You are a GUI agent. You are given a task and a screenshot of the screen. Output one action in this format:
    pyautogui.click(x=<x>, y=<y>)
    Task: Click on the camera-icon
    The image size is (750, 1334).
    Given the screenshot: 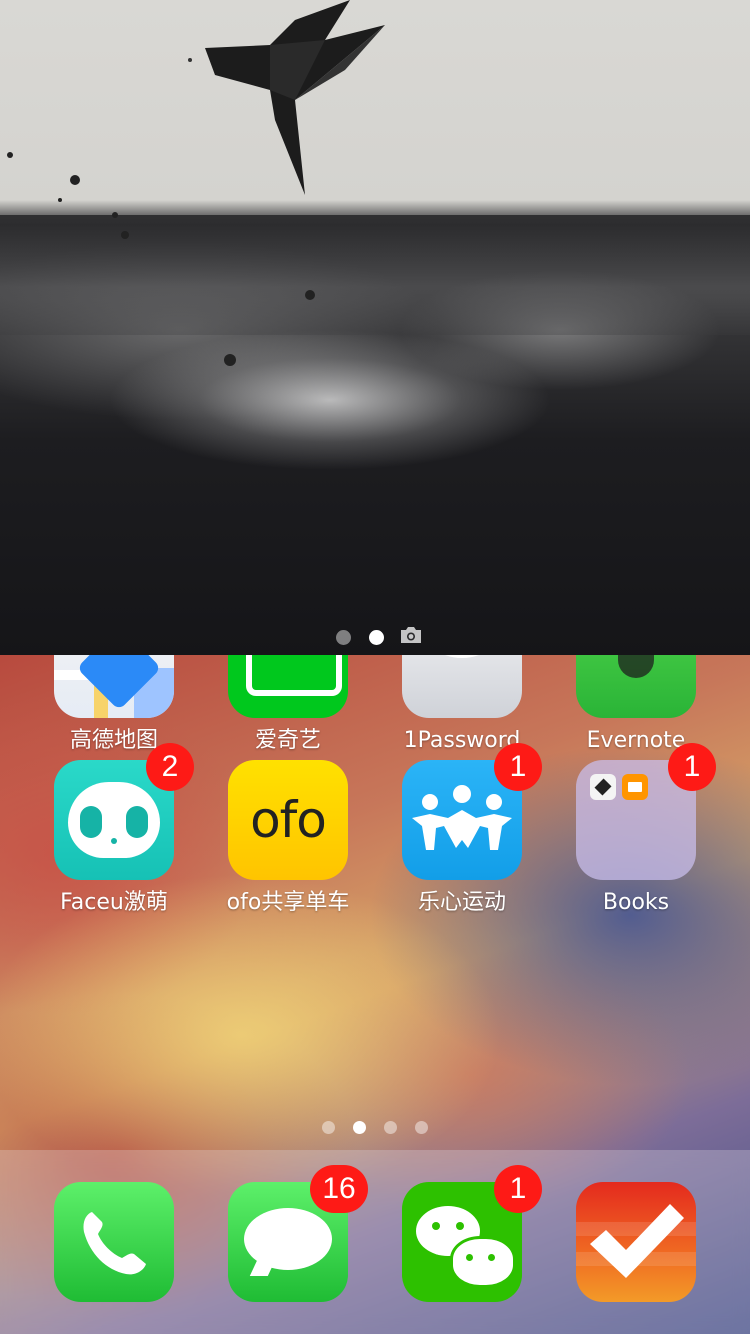 What is the action you would take?
    pyautogui.click(x=411, y=637)
    